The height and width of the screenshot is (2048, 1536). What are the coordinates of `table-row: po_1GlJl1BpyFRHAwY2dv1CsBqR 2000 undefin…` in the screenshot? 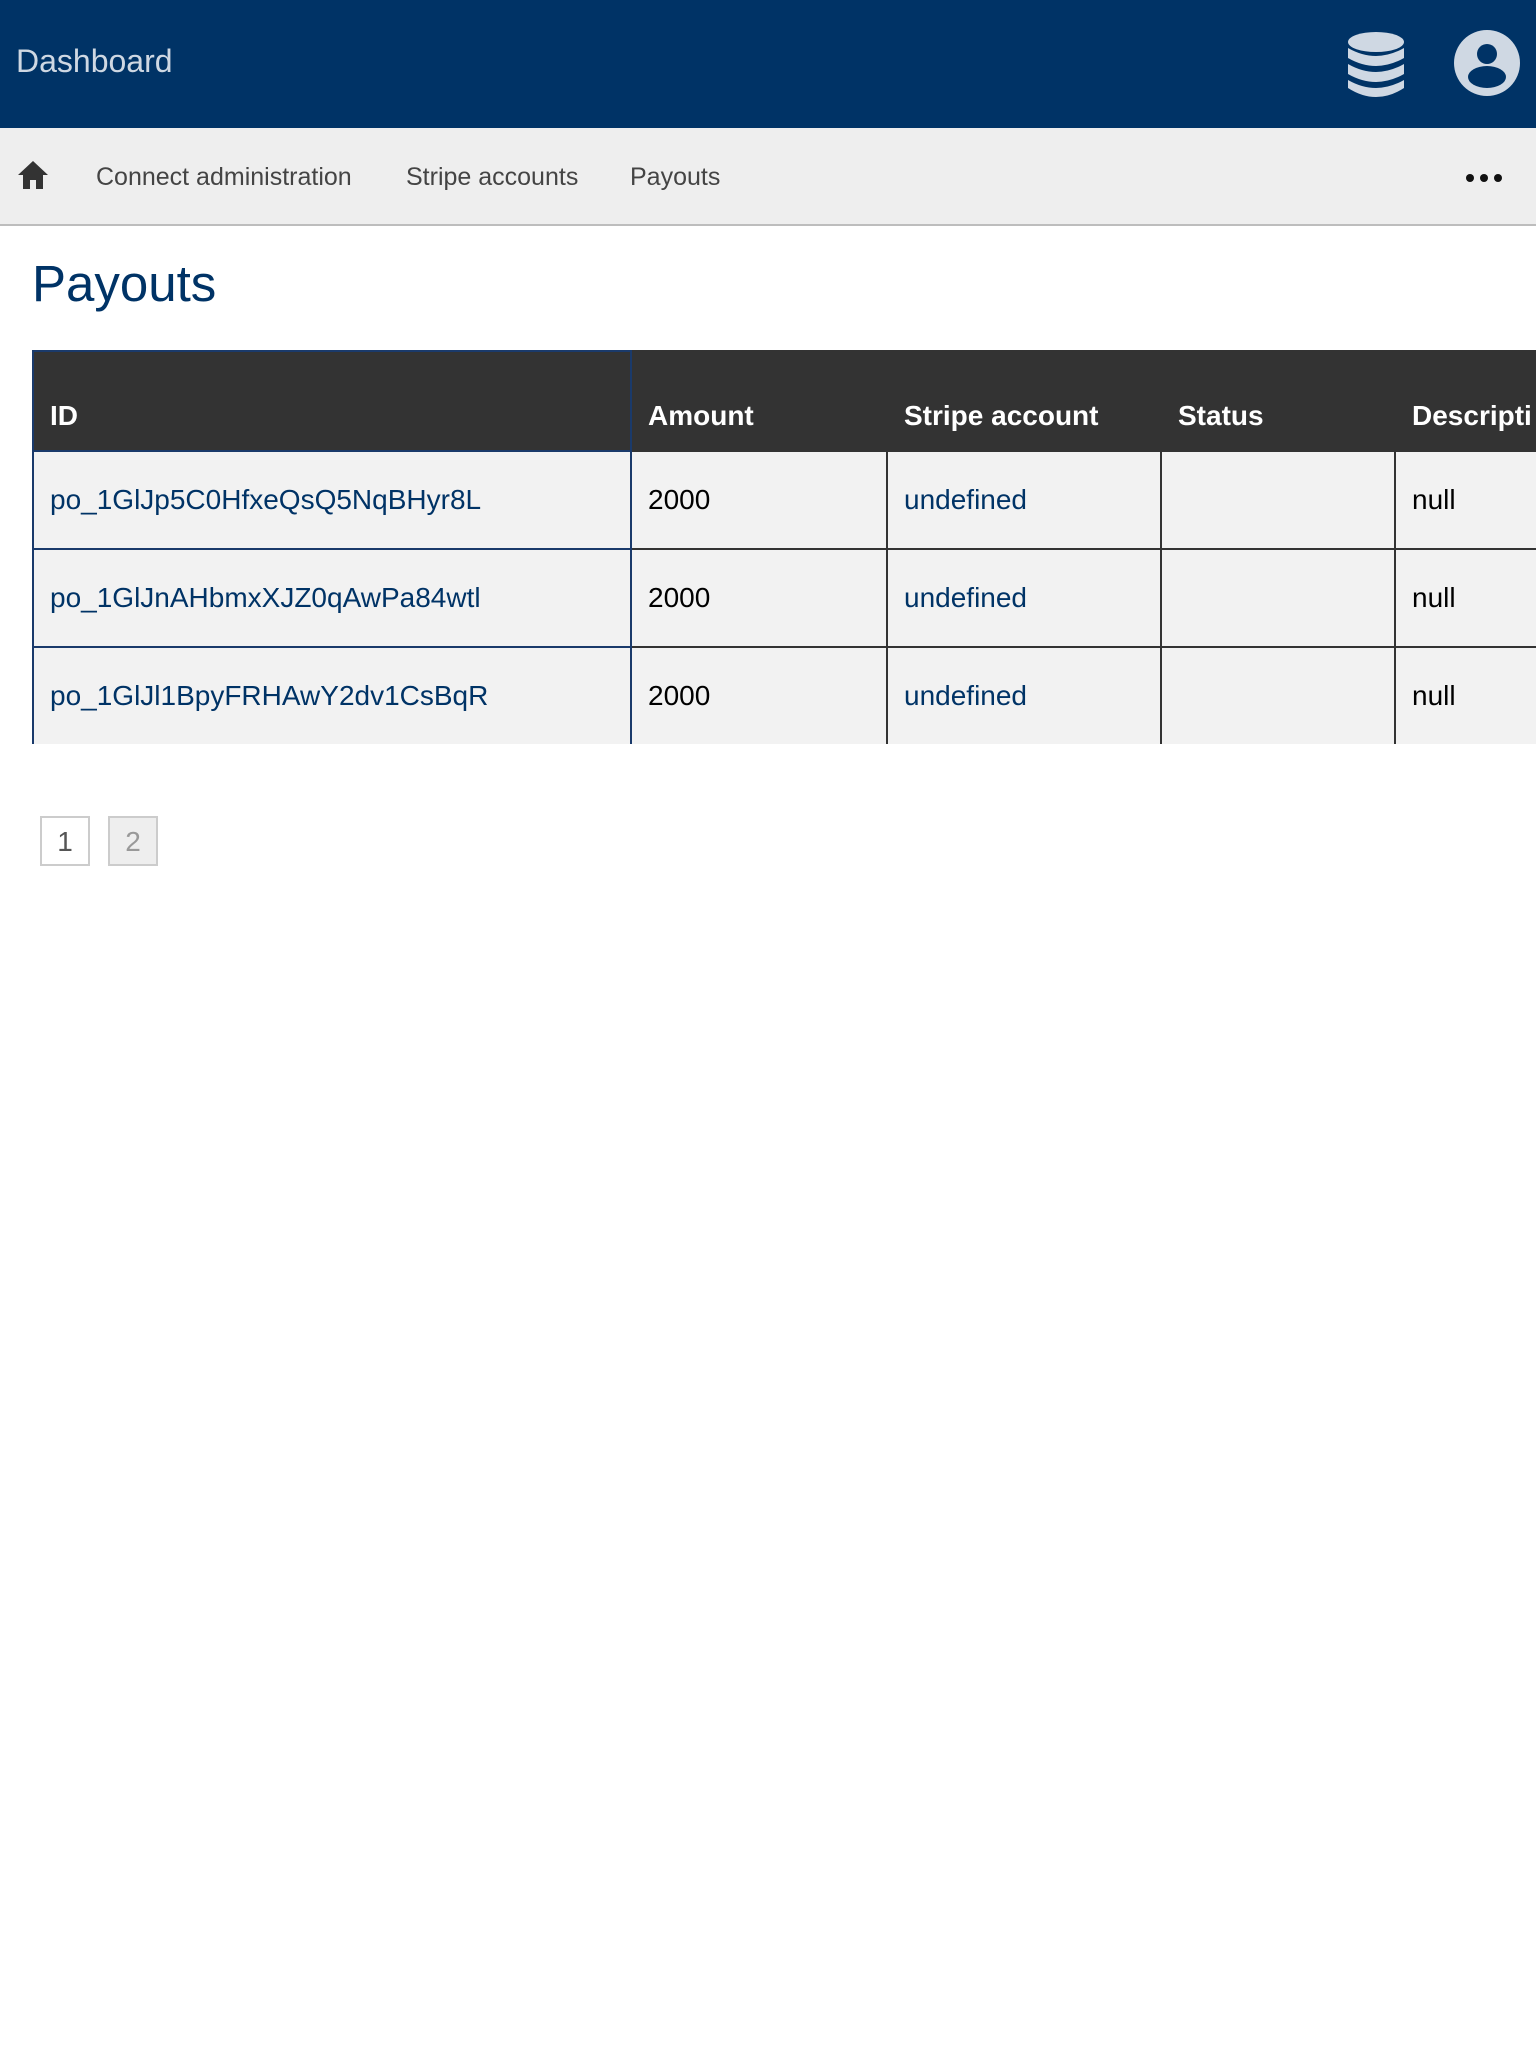 It's located at (784, 695).